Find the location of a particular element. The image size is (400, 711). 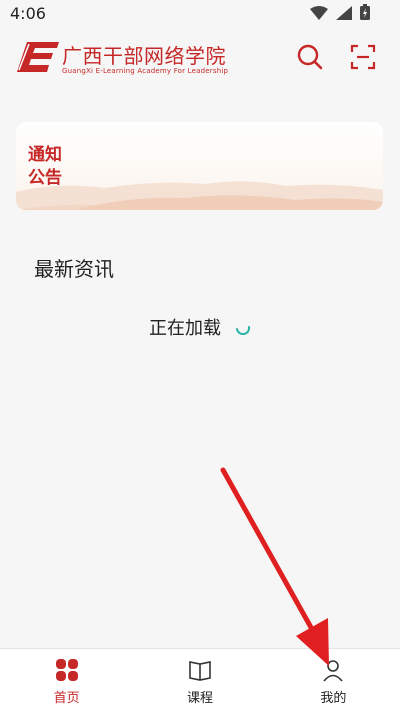

notice-banner: 通知 公告 is located at coordinates (199, 166).